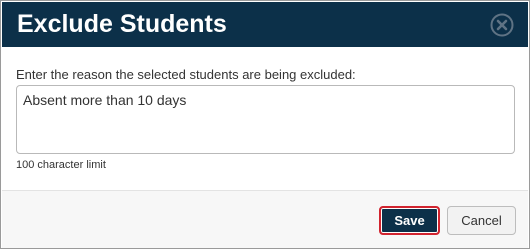  Describe the element at coordinates (481, 220) in the screenshot. I see `cancel-button: Cancel` at that location.